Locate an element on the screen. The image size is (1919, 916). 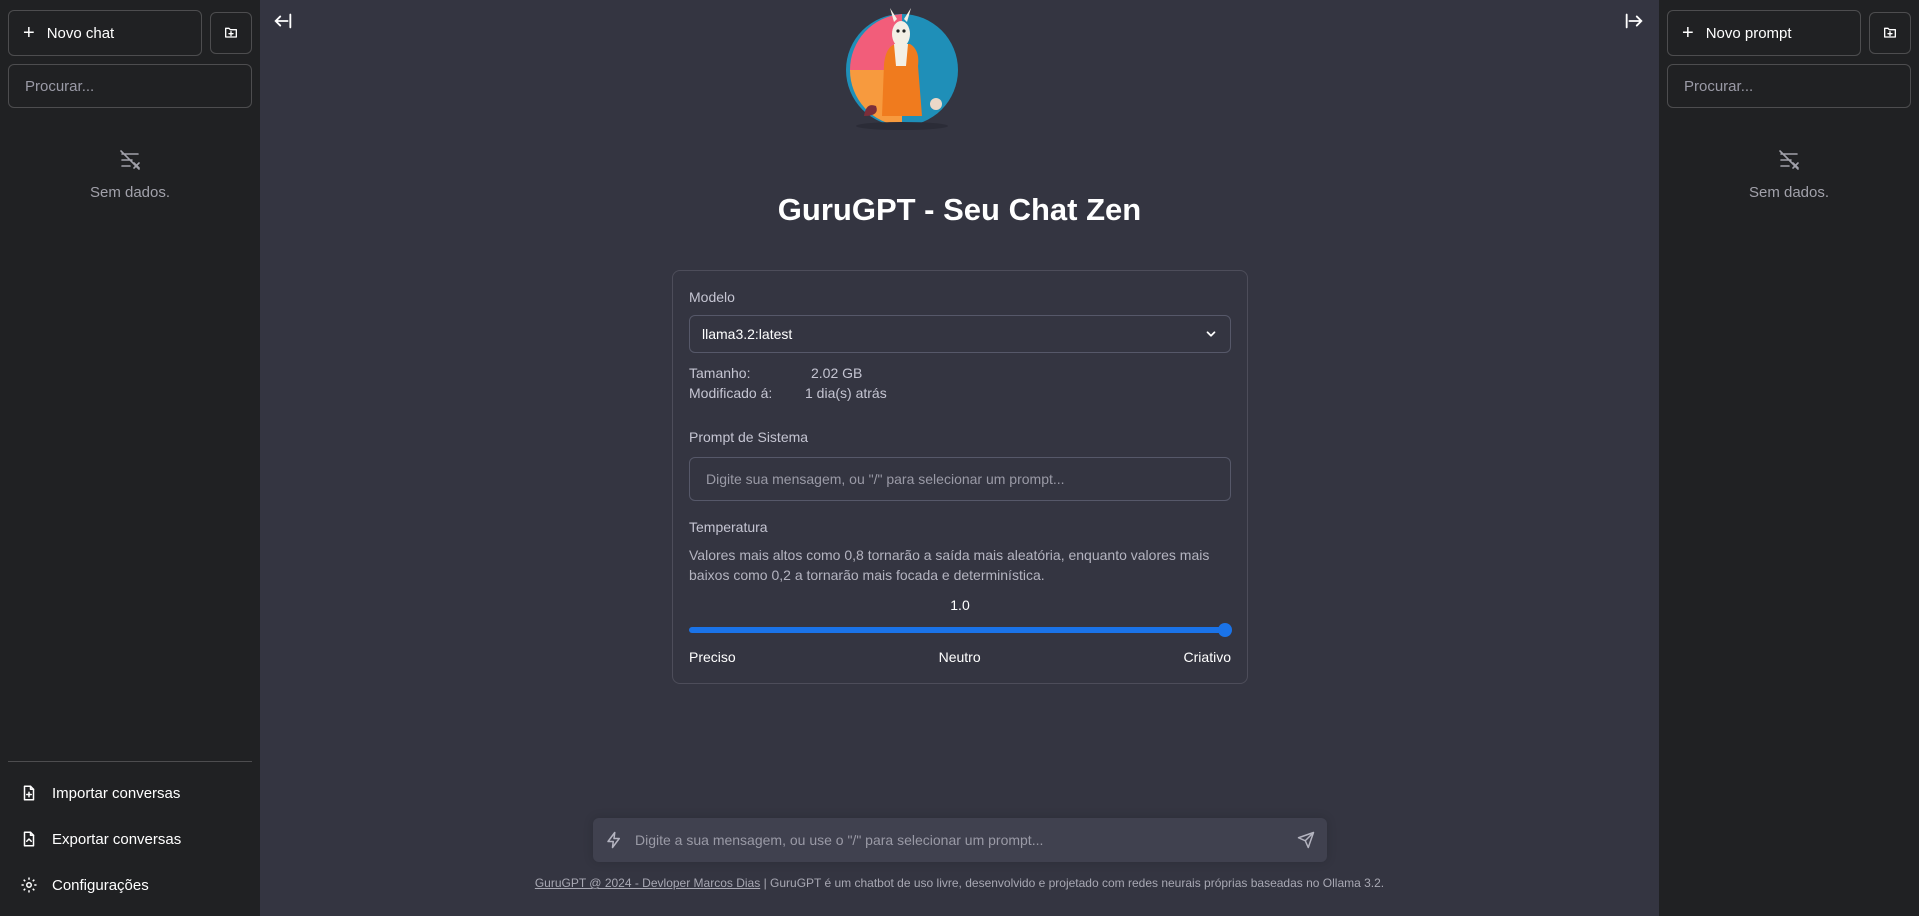
import-conversations-label: Importar conversas is located at coordinates (116, 793).